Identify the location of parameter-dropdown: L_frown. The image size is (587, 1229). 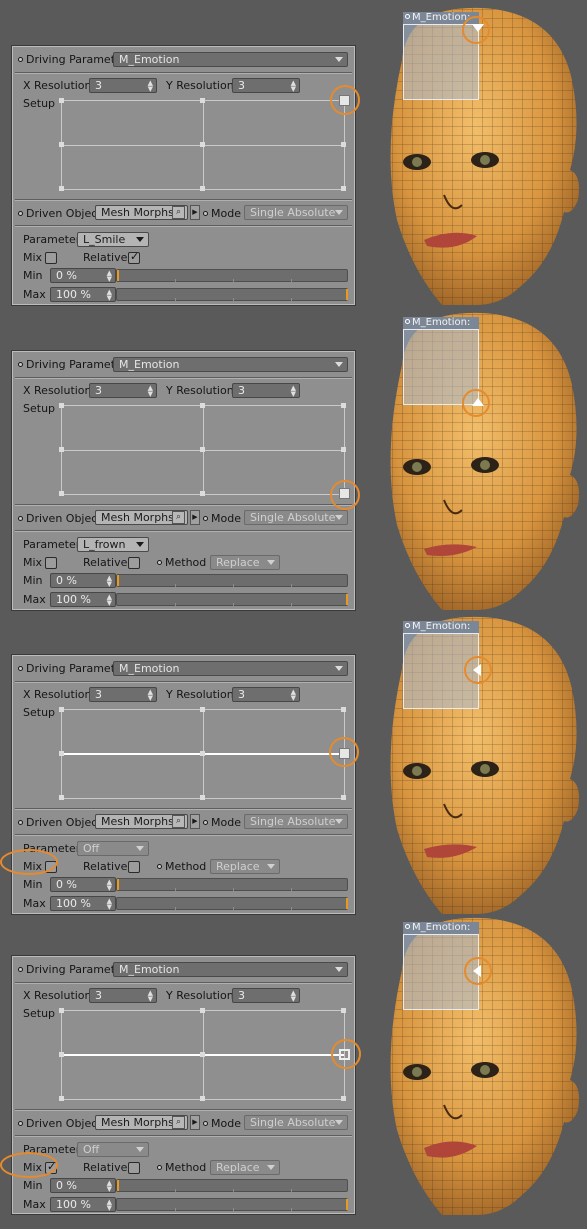
(113, 544).